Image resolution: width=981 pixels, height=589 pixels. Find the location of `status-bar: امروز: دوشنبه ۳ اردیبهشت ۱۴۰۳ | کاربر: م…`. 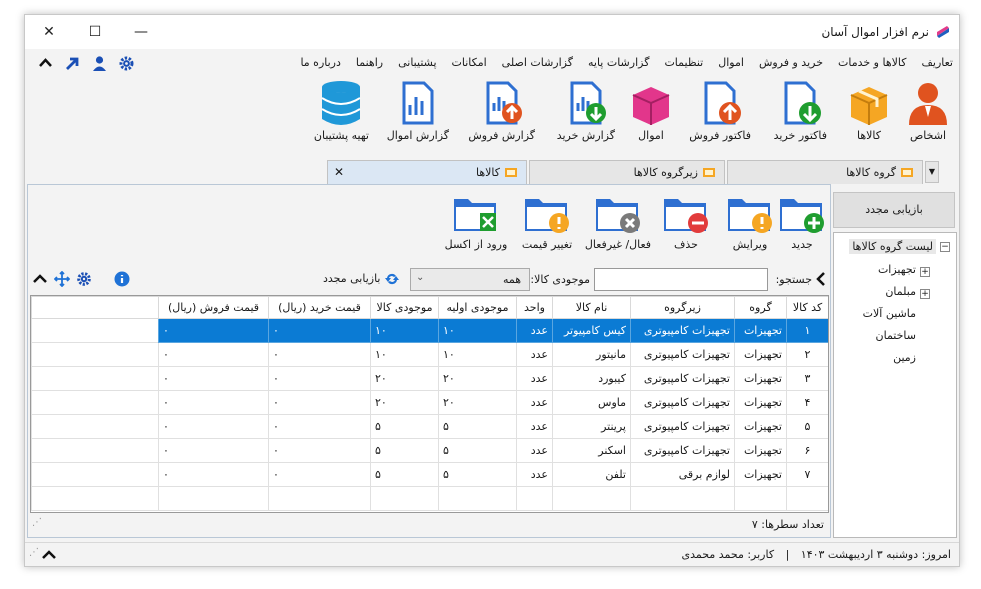

status-bar: امروز: دوشنبه ۳ اردیبهشت ۱۴۰۳ | کاربر: م… is located at coordinates (492, 554).